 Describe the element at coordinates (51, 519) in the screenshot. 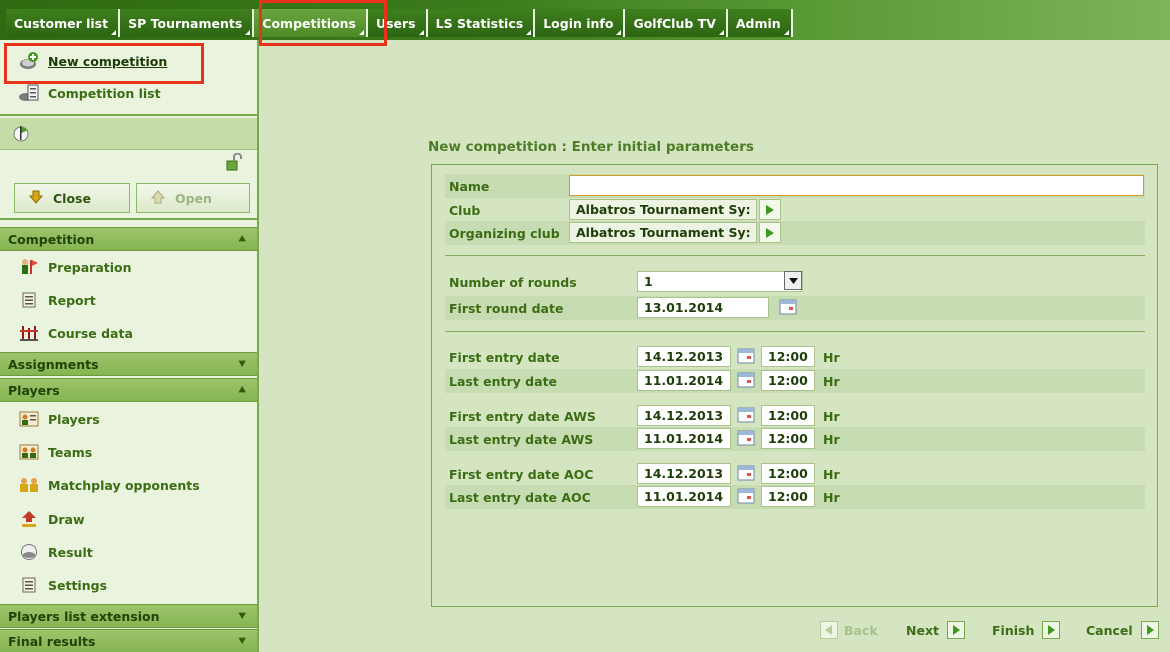

I see `sidebar-item-draw: Draw` at that location.